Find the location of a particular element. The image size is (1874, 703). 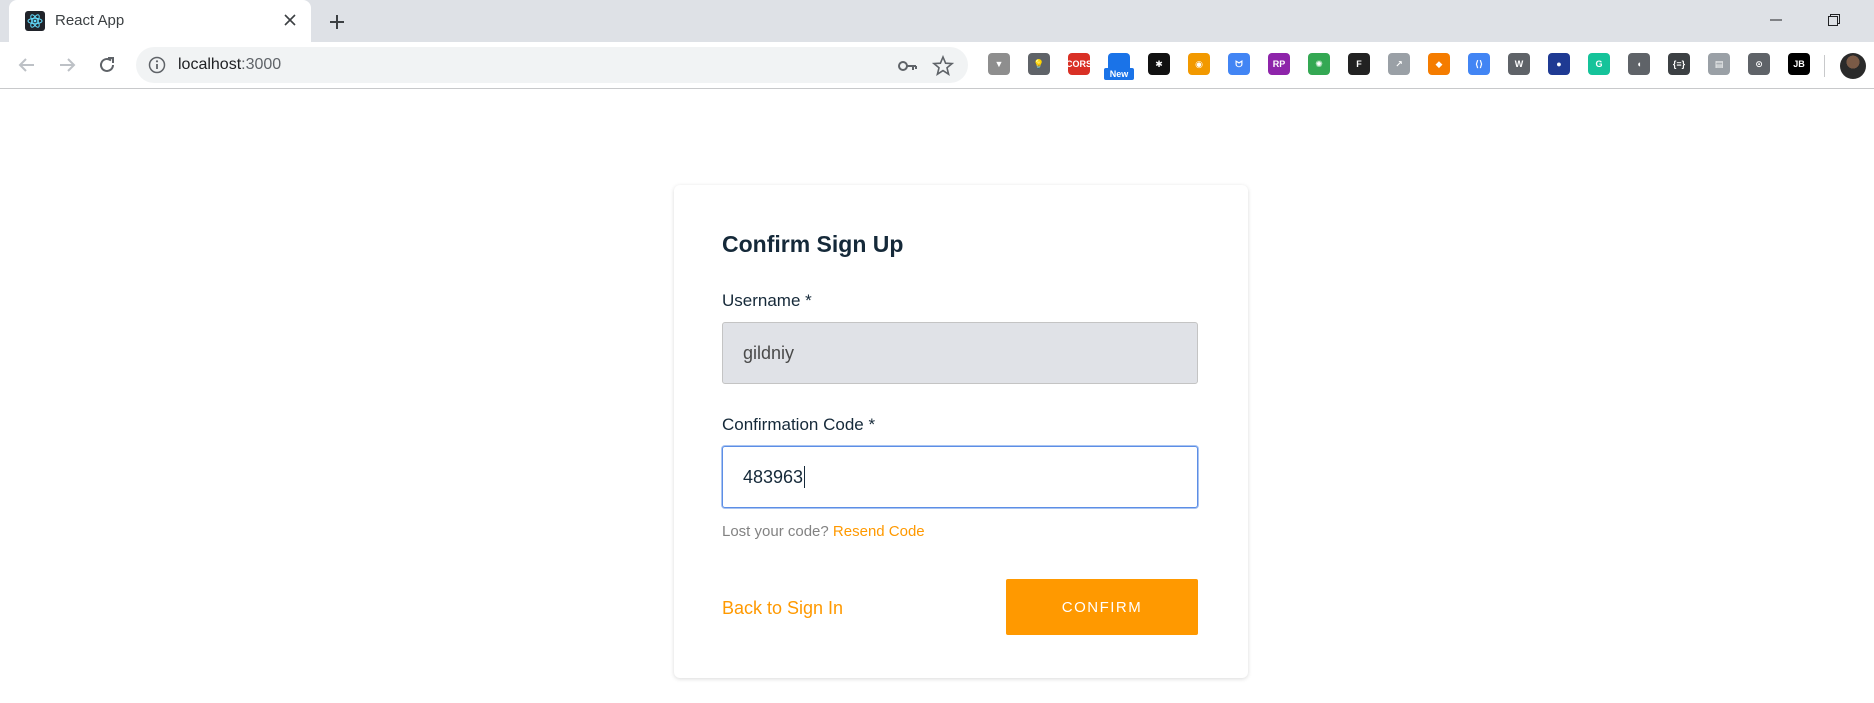

document-icon: ▤ is located at coordinates (1719, 64).